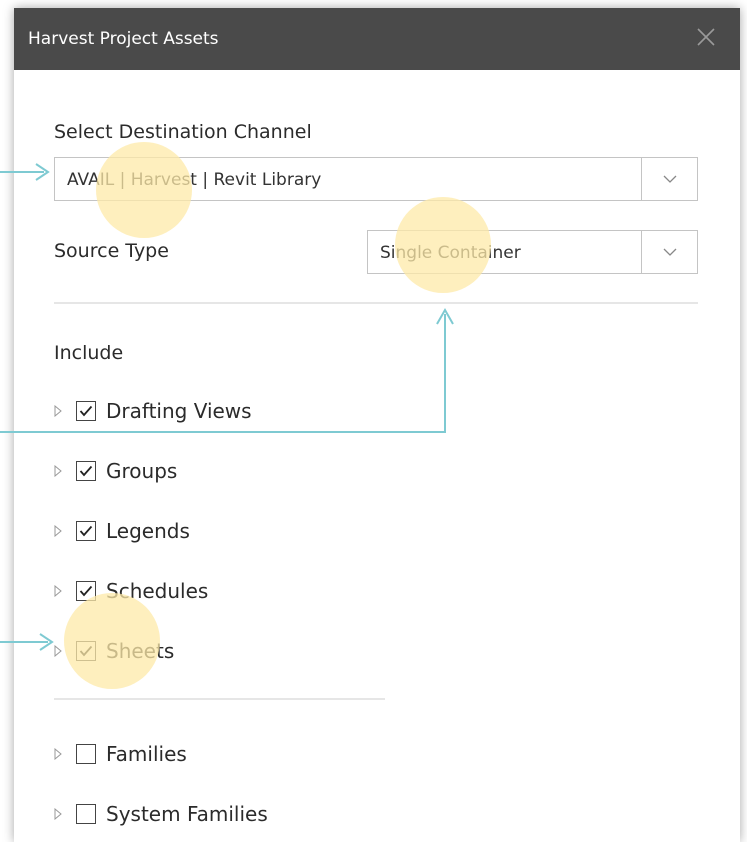  I want to click on destination-label: Select Destination Channel, so click(183, 132).